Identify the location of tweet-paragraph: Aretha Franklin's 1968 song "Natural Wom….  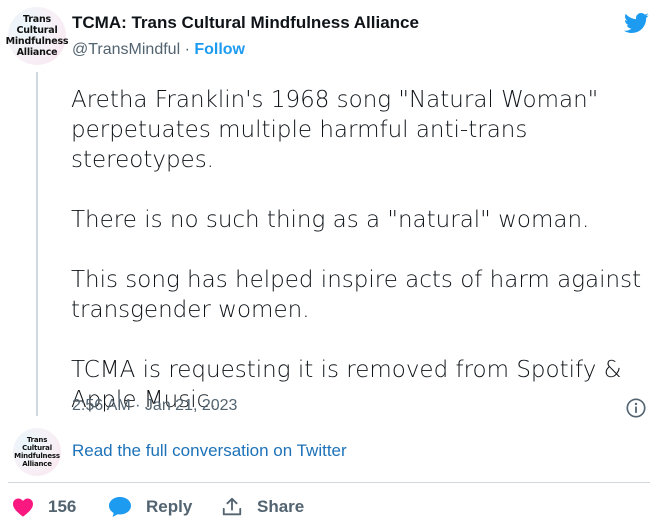
(335, 130).